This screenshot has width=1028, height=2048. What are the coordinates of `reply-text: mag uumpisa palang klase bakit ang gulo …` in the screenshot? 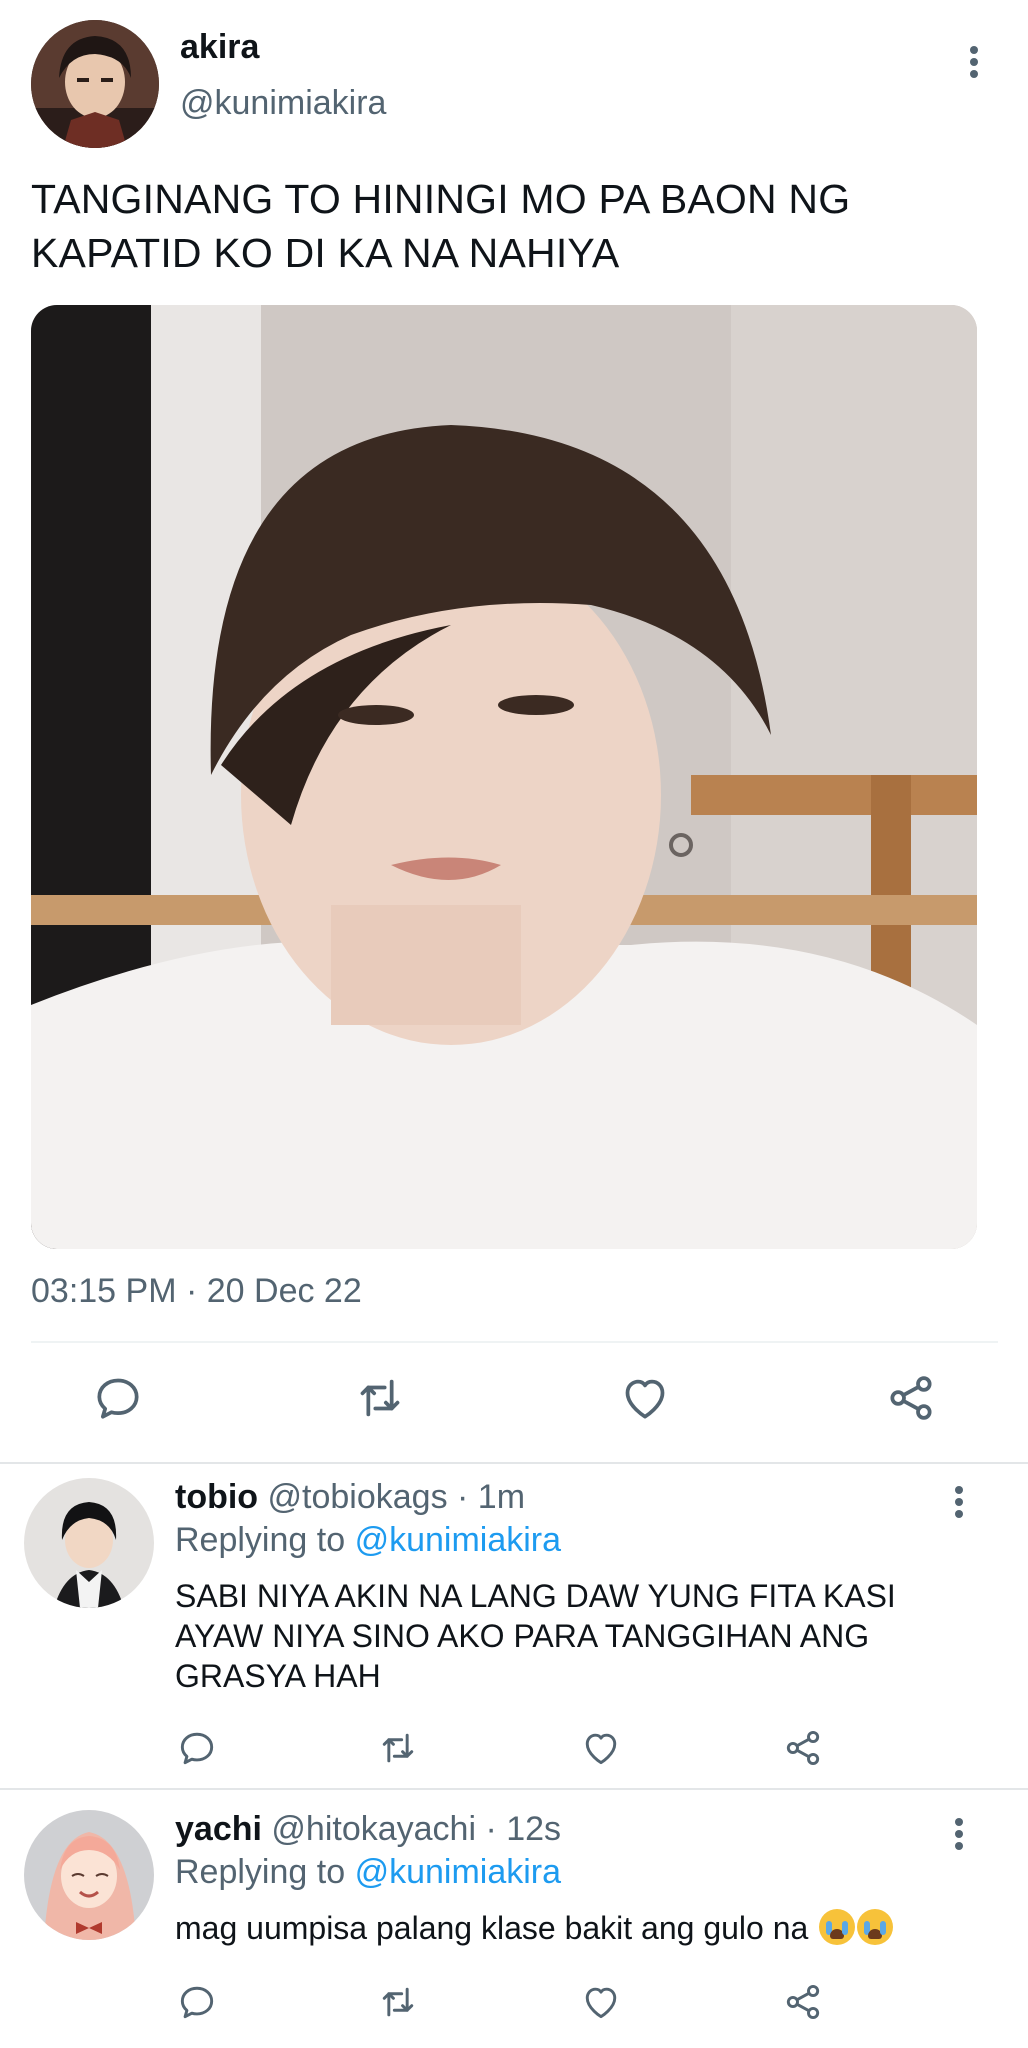 It's located at (492, 1928).